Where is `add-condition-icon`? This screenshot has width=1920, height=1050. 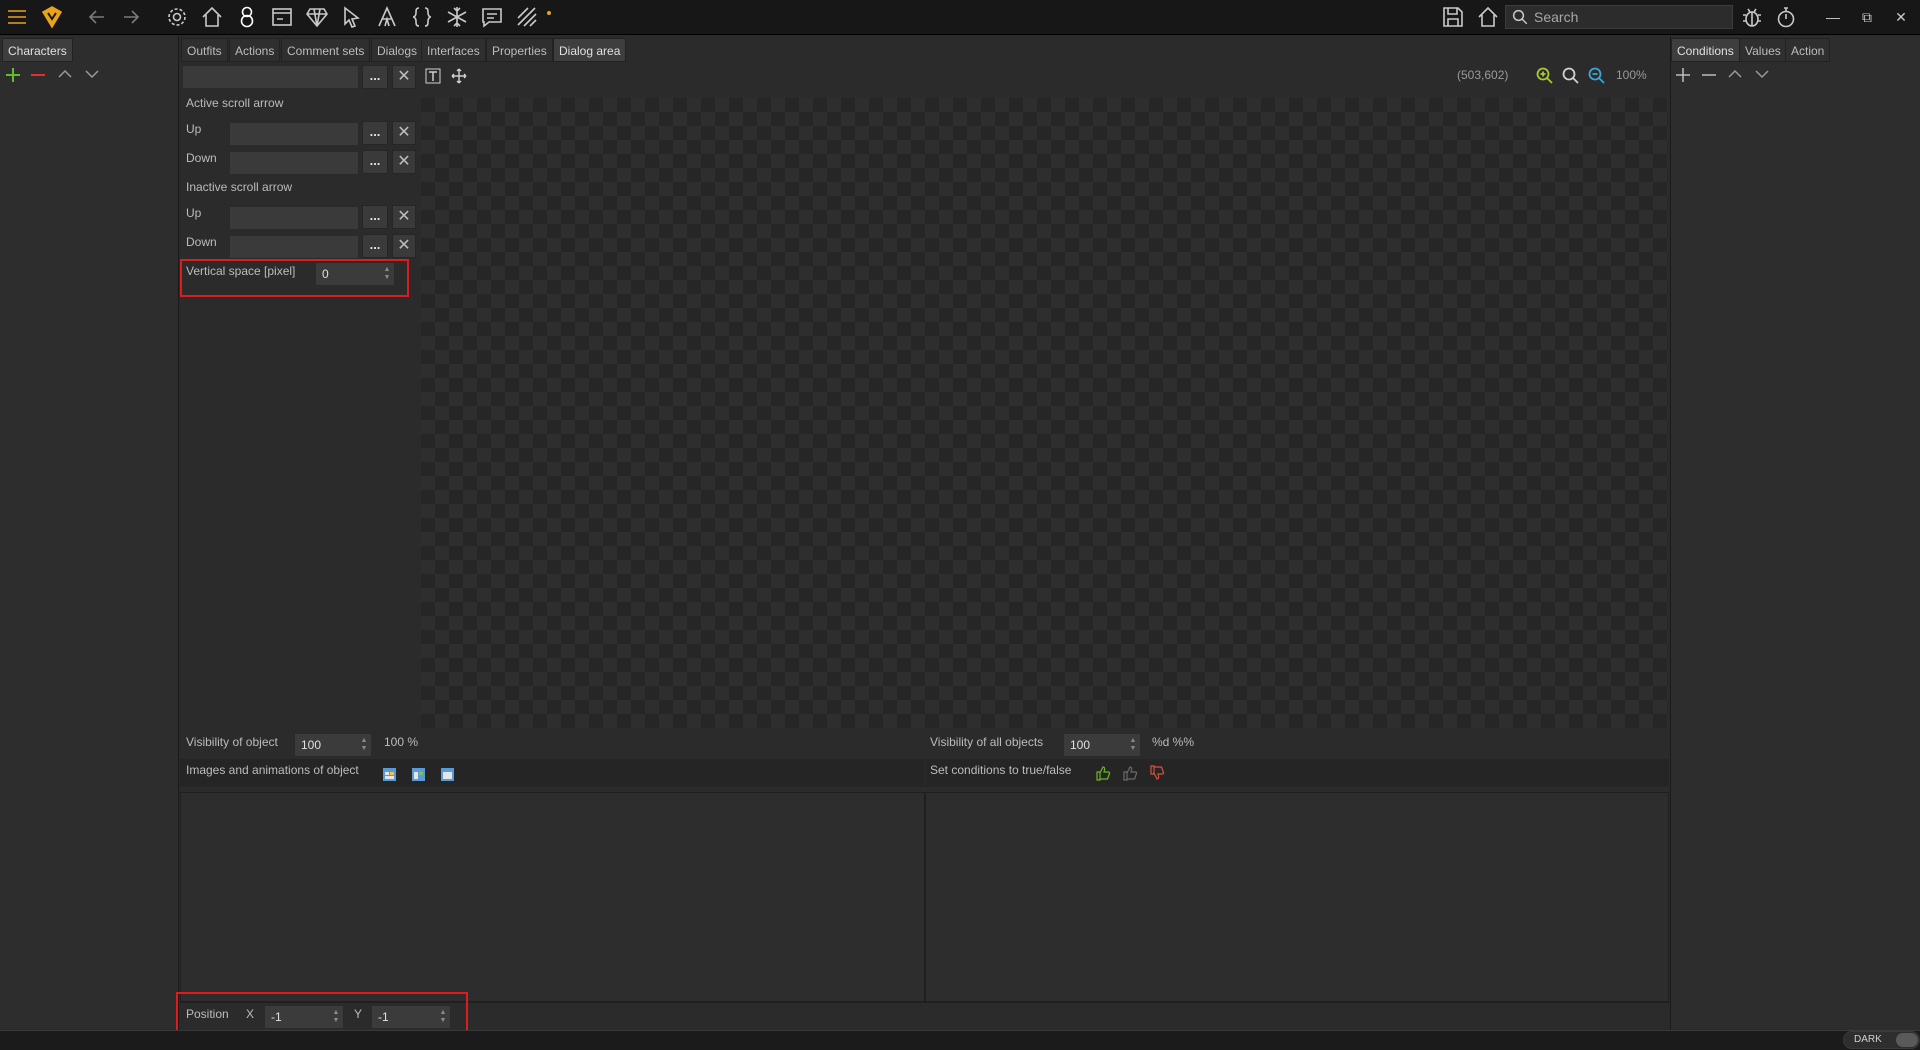 add-condition-icon is located at coordinates (1683, 75).